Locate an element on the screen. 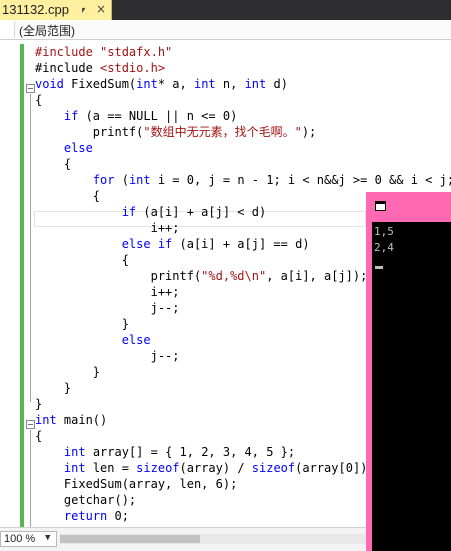  console-output: 1,5 2,4 is located at coordinates (411, 386).